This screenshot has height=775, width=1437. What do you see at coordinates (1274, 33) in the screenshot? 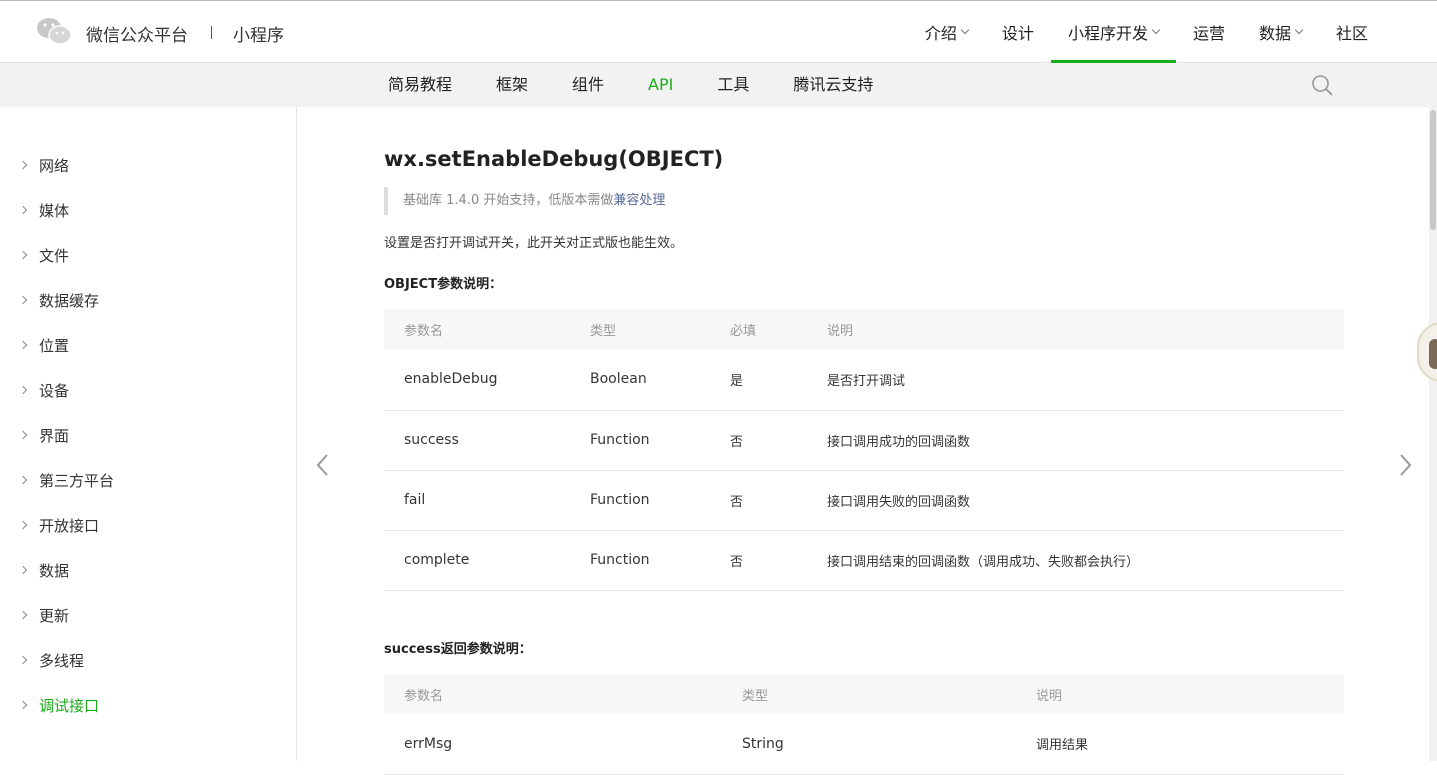
I see `top-nav-label: 数据` at bounding box center [1274, 33].